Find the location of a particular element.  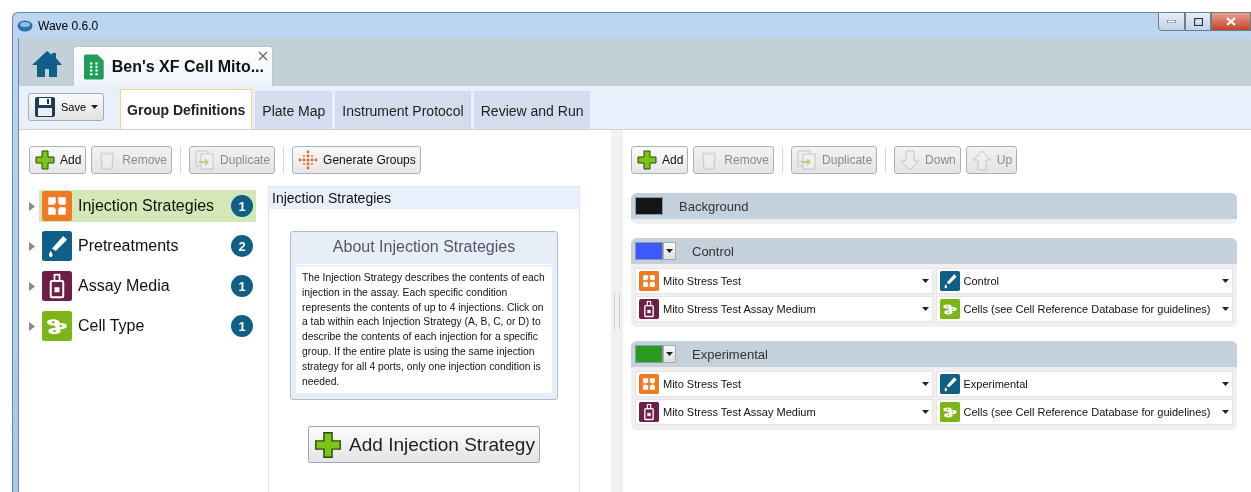

tree-item: Injection Strategies 1 is located at coordinates (147, 206).